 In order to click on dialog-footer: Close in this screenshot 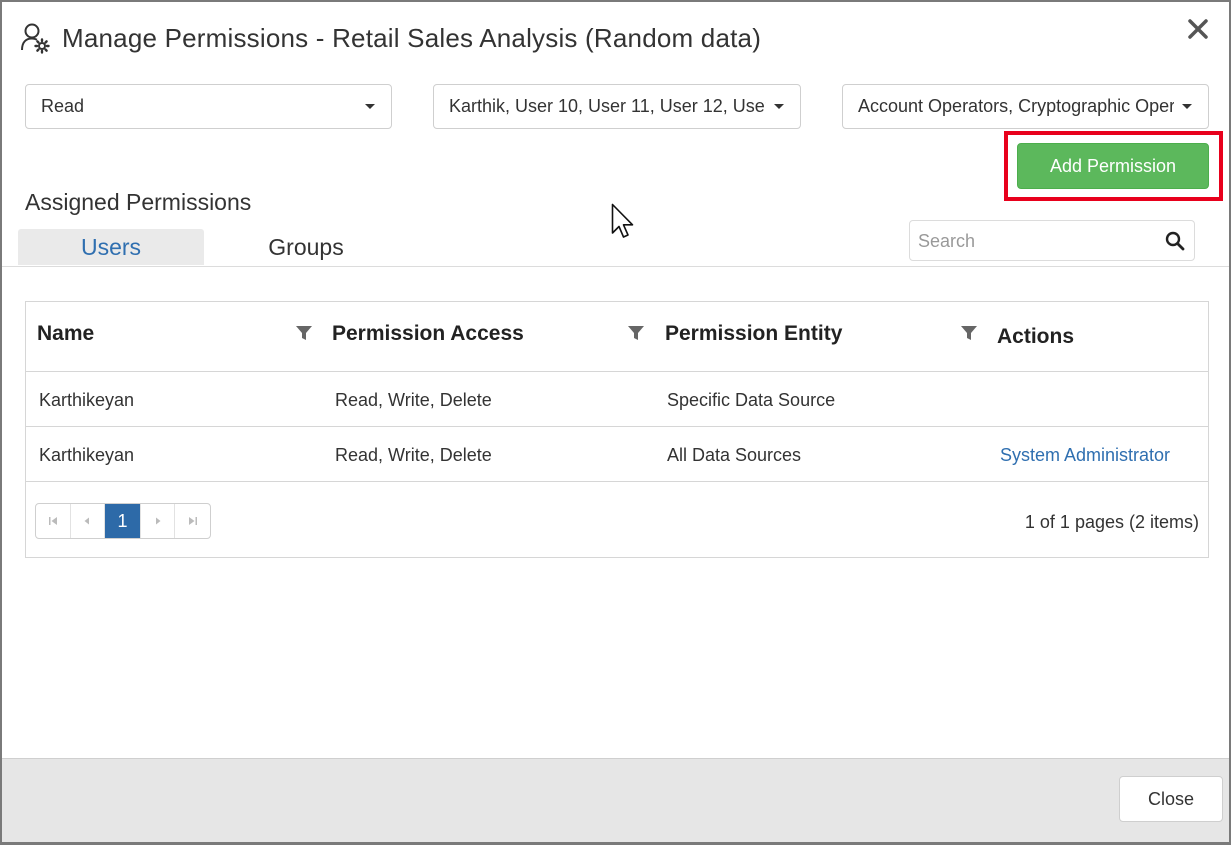, I will do `click(615, 800)`.